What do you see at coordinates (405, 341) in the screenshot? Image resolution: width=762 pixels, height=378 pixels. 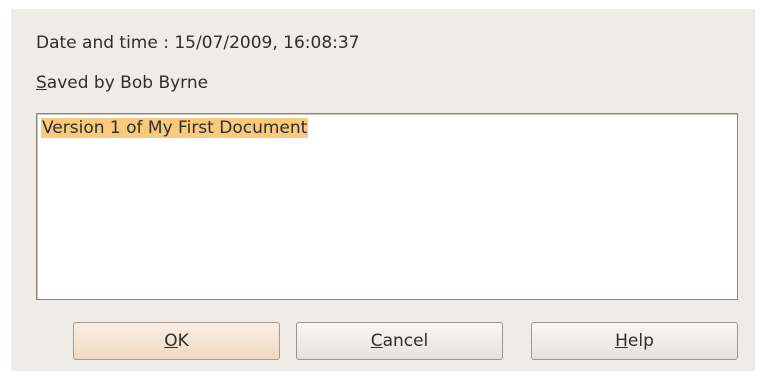 I see `cancel-label: ancel` at bounding box center [405, 341].